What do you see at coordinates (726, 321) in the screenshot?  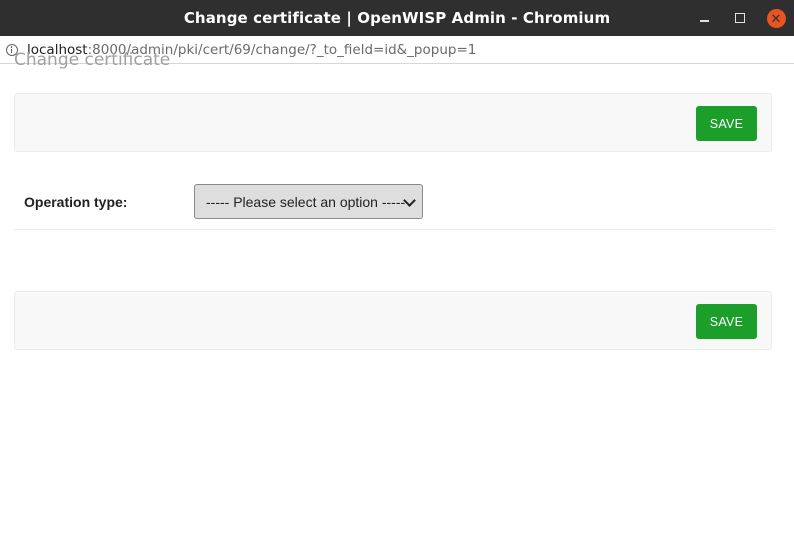 I see `save-button-bottom: SAVE` at bounding box center [726, 321].